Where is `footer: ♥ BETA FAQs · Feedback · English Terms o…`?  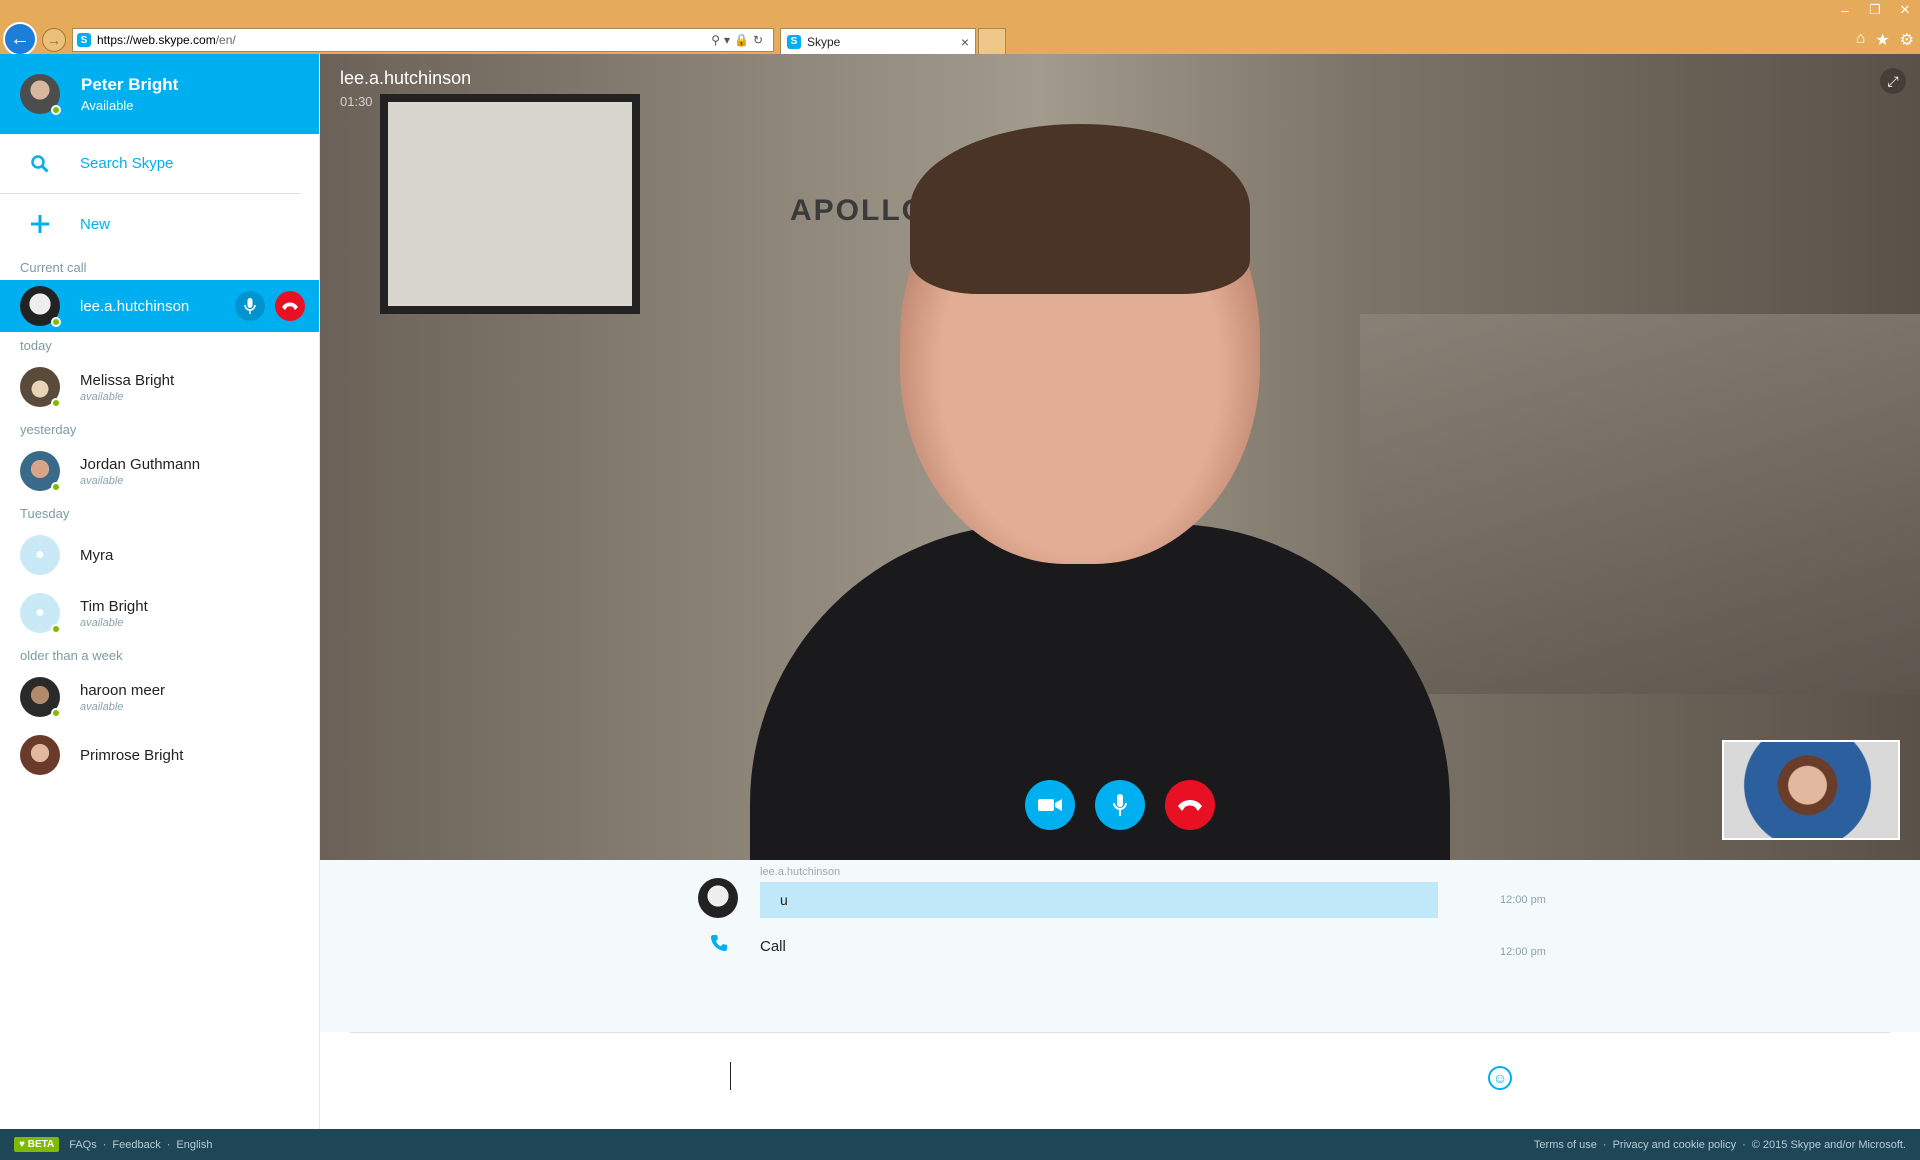
footer: ♥ BETA FAQs · Feedback · English Terms o… is located at coordinates (960, 1144).